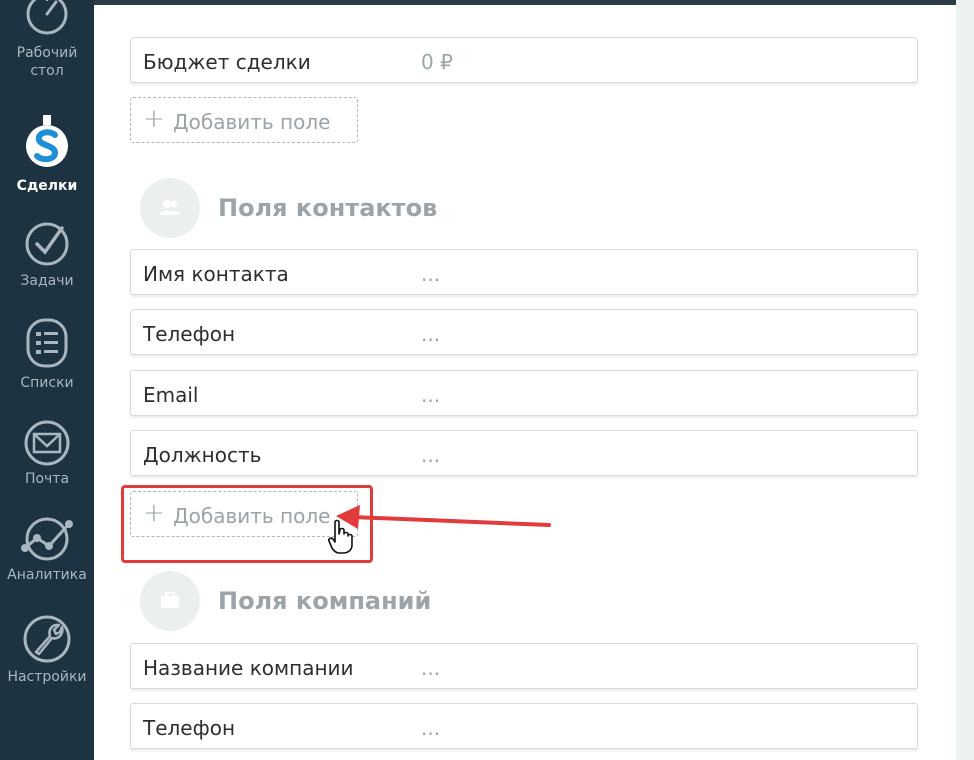 Image resolution: width=974 pixels, height=760 pixels. What do you see at coordinates (47, 479) in the screenshot?
I see `sidebar-item-label: Почта` at bounding box center [47, 479].